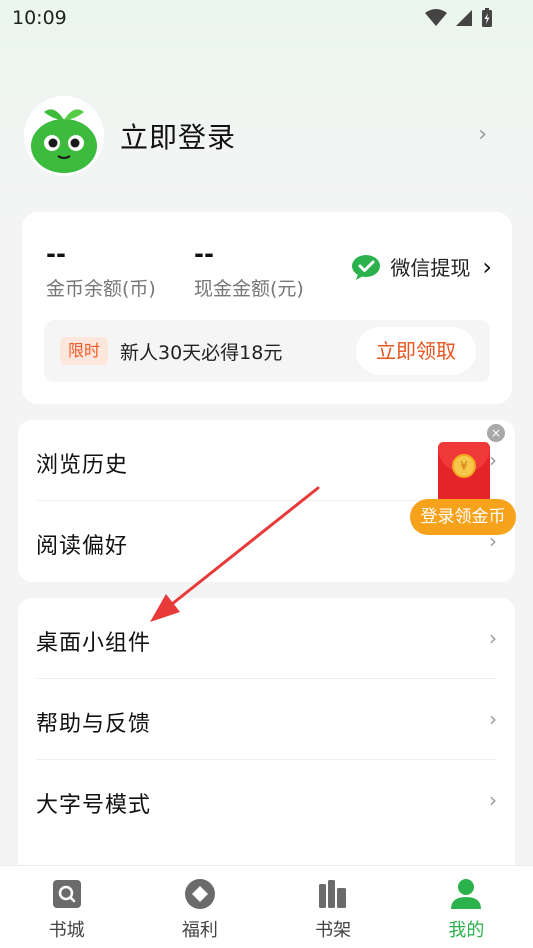  Describe the element at coordinates (464, 480) in the screenshot. I see `floating-login-reward: × ¥ 登录领金币` at that location.